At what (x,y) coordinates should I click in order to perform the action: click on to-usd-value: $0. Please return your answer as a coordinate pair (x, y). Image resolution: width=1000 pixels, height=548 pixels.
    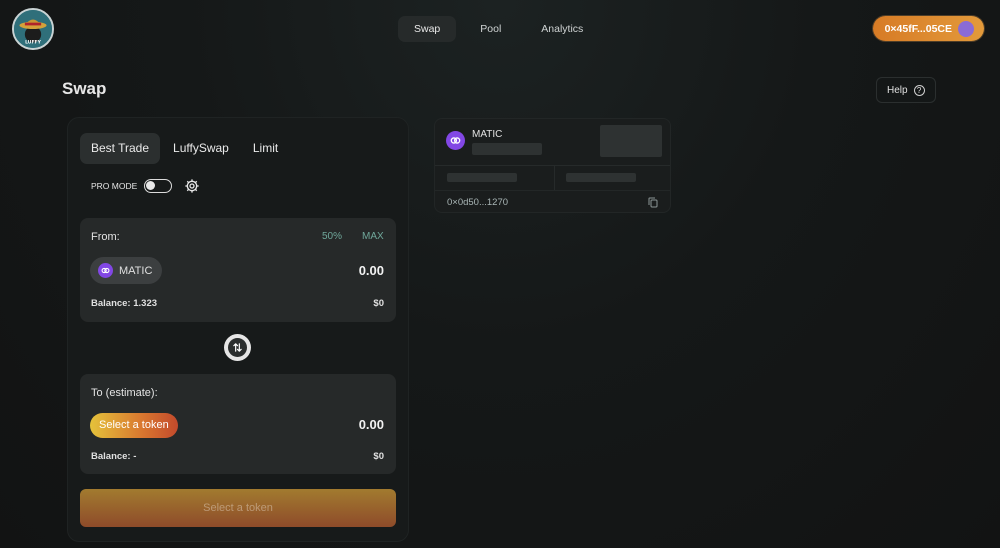
    Looking at the image, I should click on (378, 456).